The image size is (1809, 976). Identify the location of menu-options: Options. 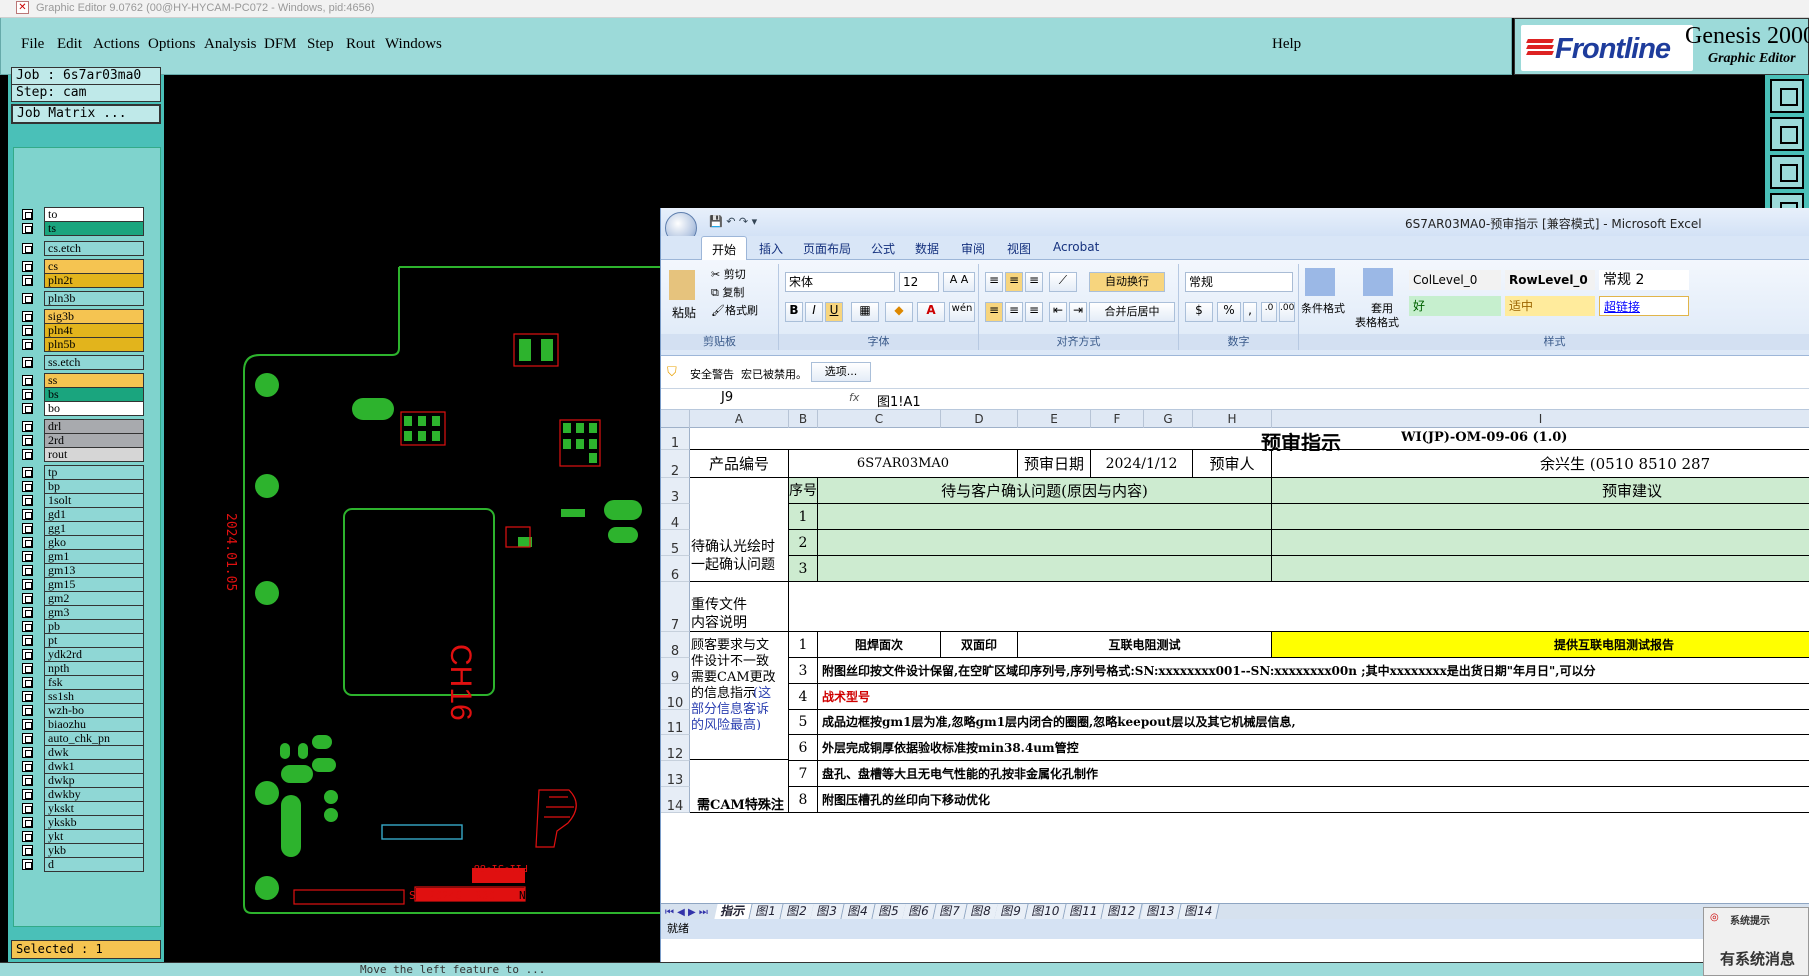
(172, 44).